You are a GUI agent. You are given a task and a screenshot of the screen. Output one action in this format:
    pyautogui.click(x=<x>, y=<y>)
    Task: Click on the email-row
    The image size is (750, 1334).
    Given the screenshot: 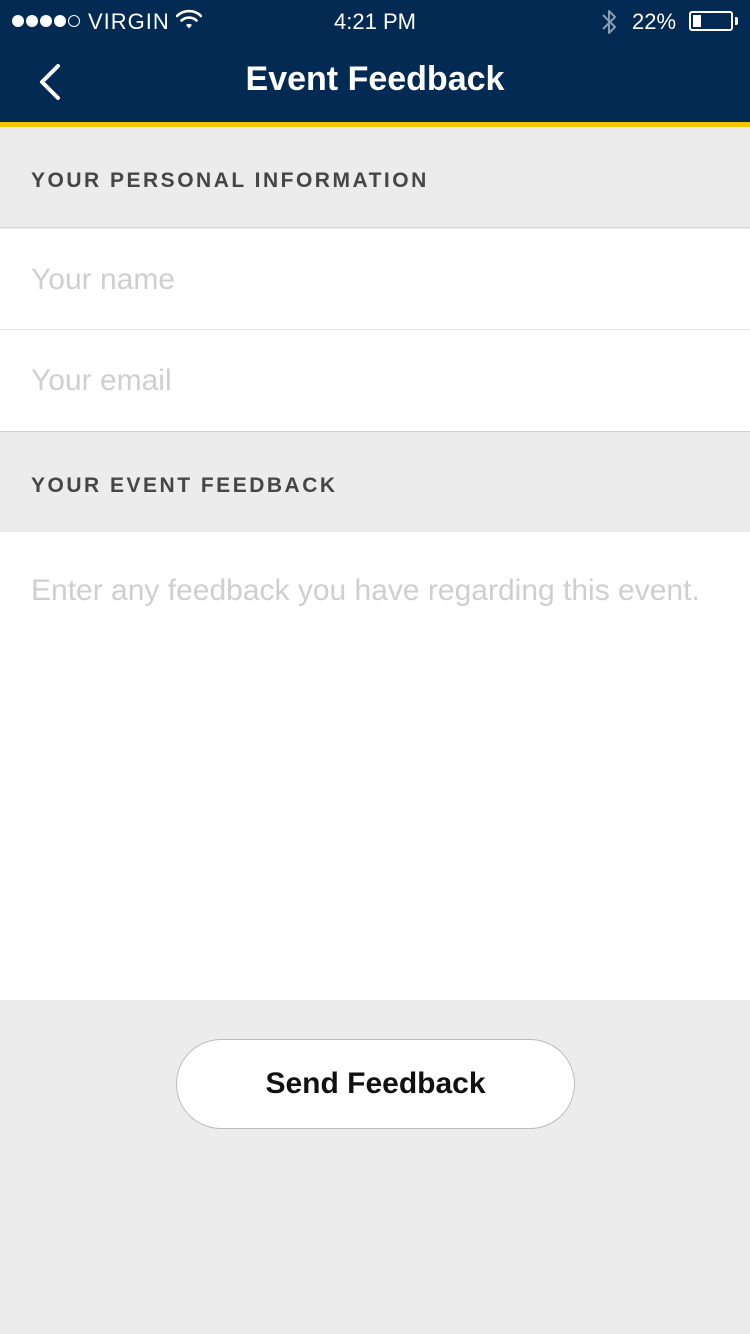 What is the action you would take?
    pyautogui.click(x=375, y=380)
    